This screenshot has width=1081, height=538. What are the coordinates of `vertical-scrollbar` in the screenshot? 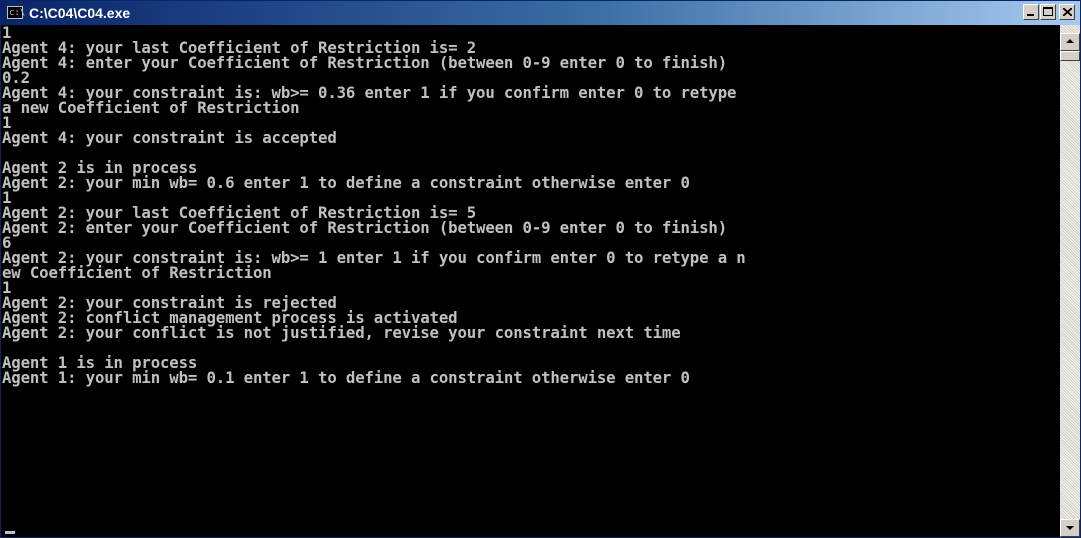 It's located at (1070, 281).